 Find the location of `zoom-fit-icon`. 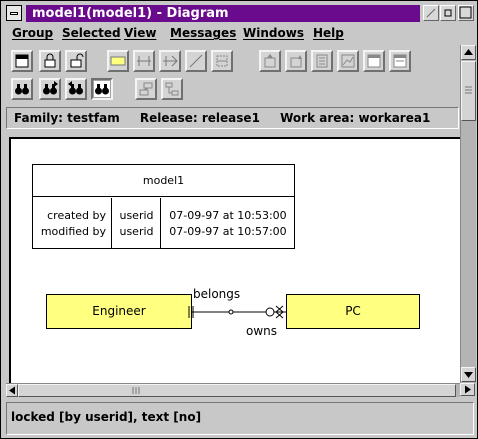

zoom-fit-icon is located at coordinates (146, 89).